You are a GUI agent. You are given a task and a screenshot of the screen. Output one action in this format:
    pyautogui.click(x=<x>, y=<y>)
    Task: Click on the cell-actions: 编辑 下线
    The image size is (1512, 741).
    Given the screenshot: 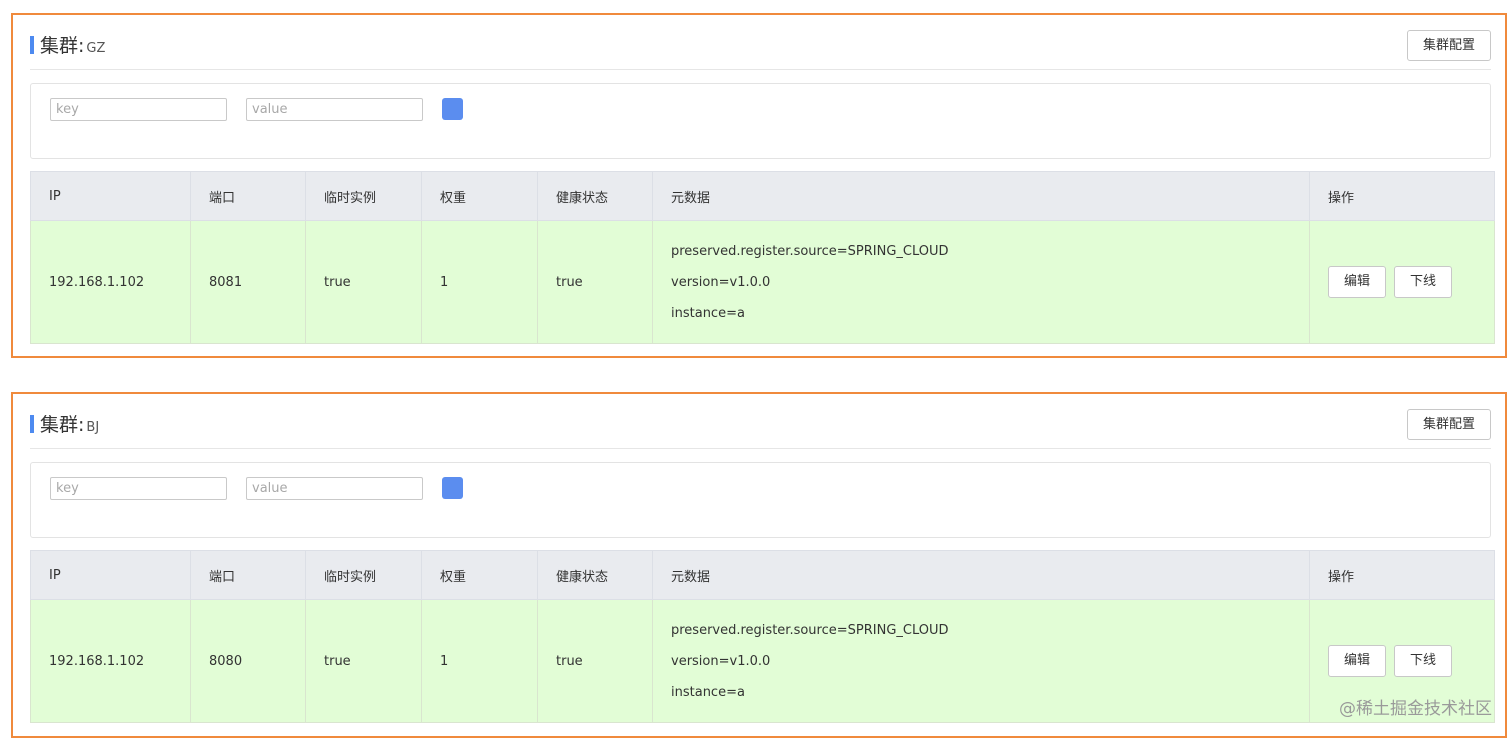 What is the action you would take?
    pyautogui.click(x=1402, y=282)
    